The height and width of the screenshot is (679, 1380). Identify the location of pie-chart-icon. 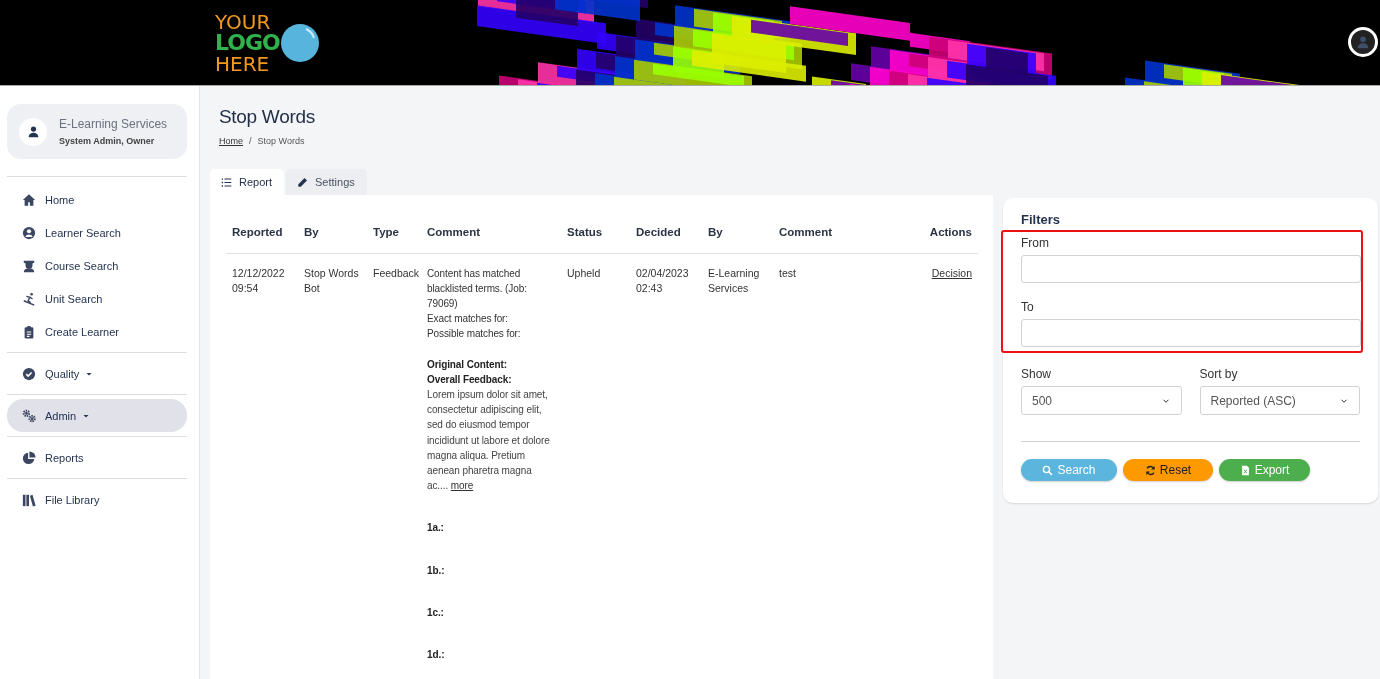
(29, 457).